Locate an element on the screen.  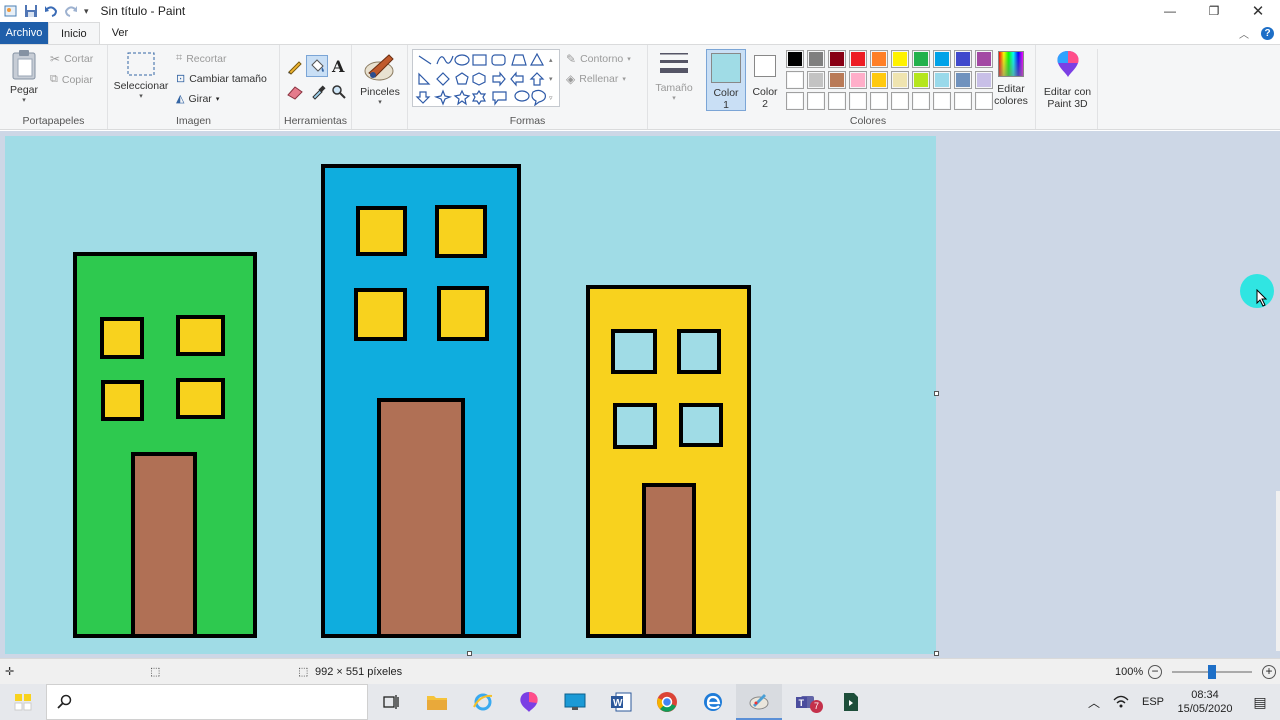
wifi-icon is located at coordinates (1121, 702).